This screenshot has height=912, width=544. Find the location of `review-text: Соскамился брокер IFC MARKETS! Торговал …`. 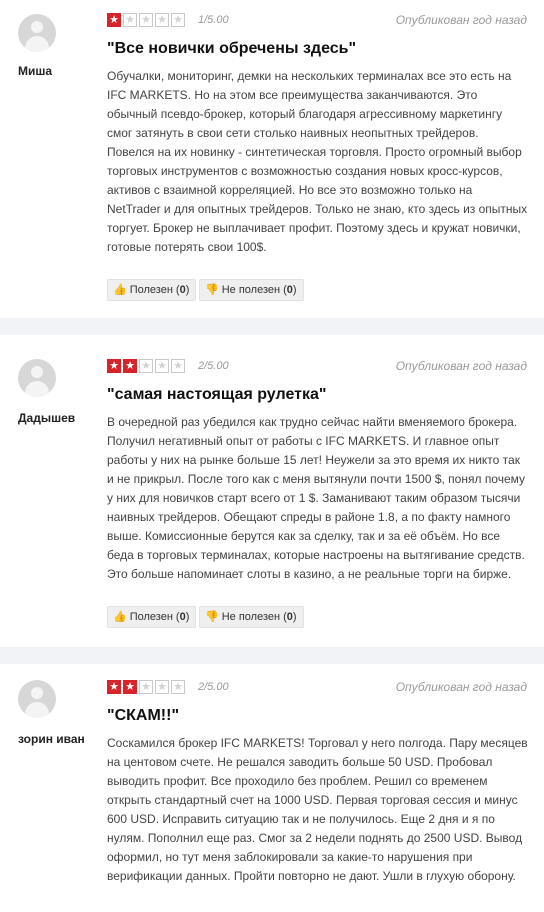

review-text: Соскамился брокер IFC MARKETS! Торговал … is located at coordinates (317, 809).